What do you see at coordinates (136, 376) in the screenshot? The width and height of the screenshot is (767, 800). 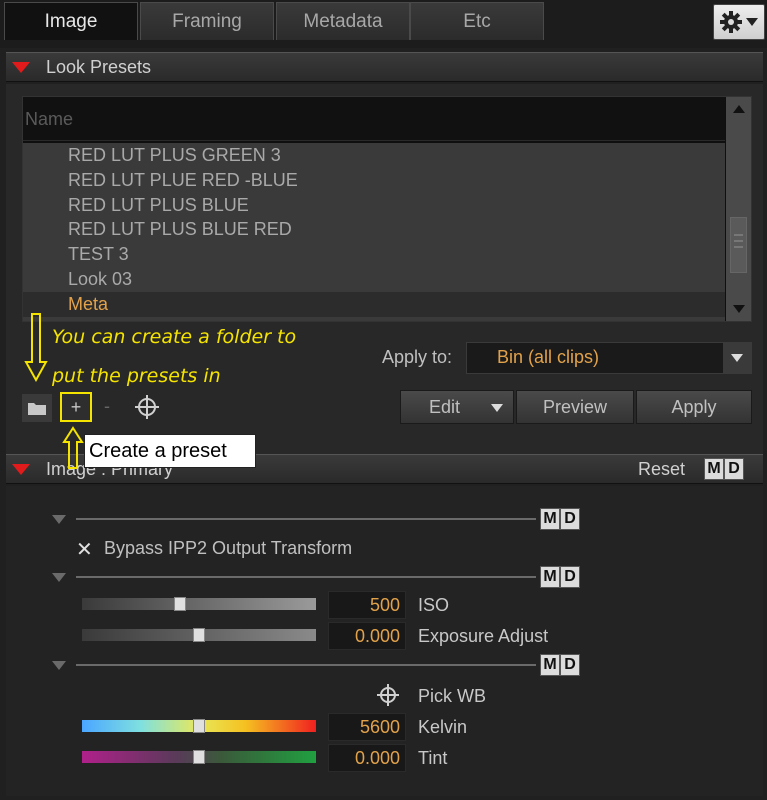 I see `annotation-text-line2: put the presets in` at bounding box center [136, 376].